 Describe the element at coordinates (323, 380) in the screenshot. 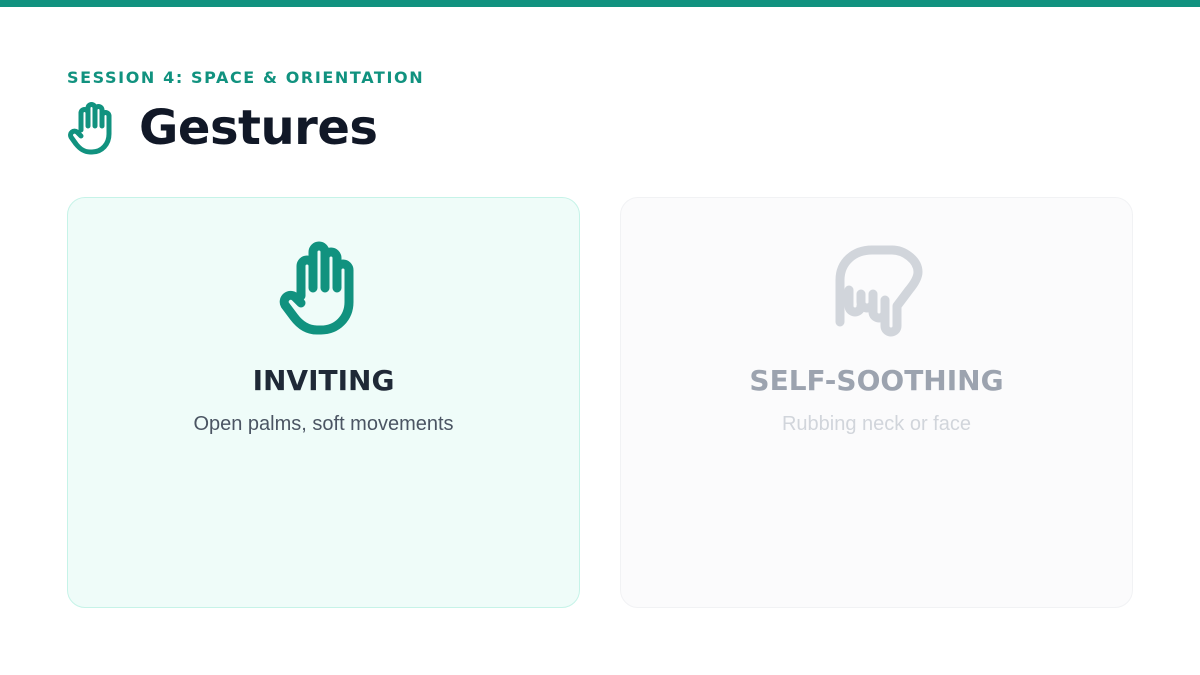

I see `card-title: INVITING` at that location.